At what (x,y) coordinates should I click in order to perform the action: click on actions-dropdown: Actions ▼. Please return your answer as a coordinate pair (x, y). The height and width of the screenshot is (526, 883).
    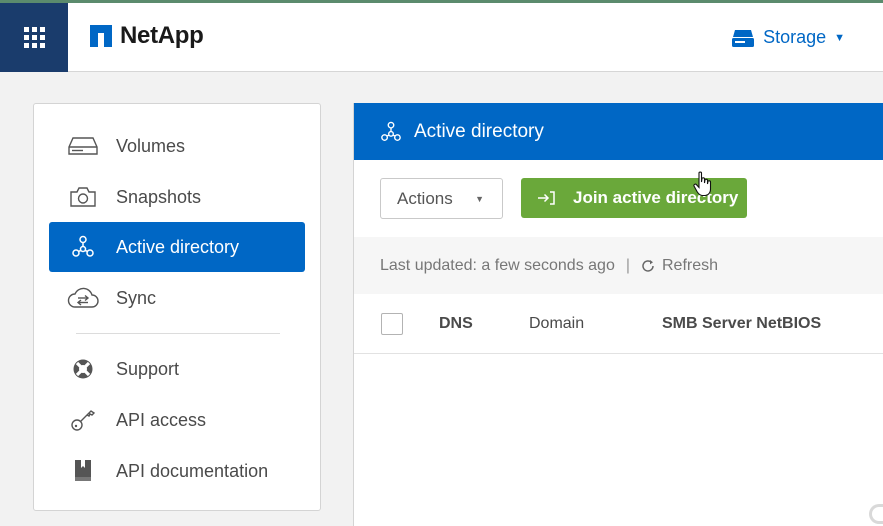
    Looking at the image, I should click on (441, 198).